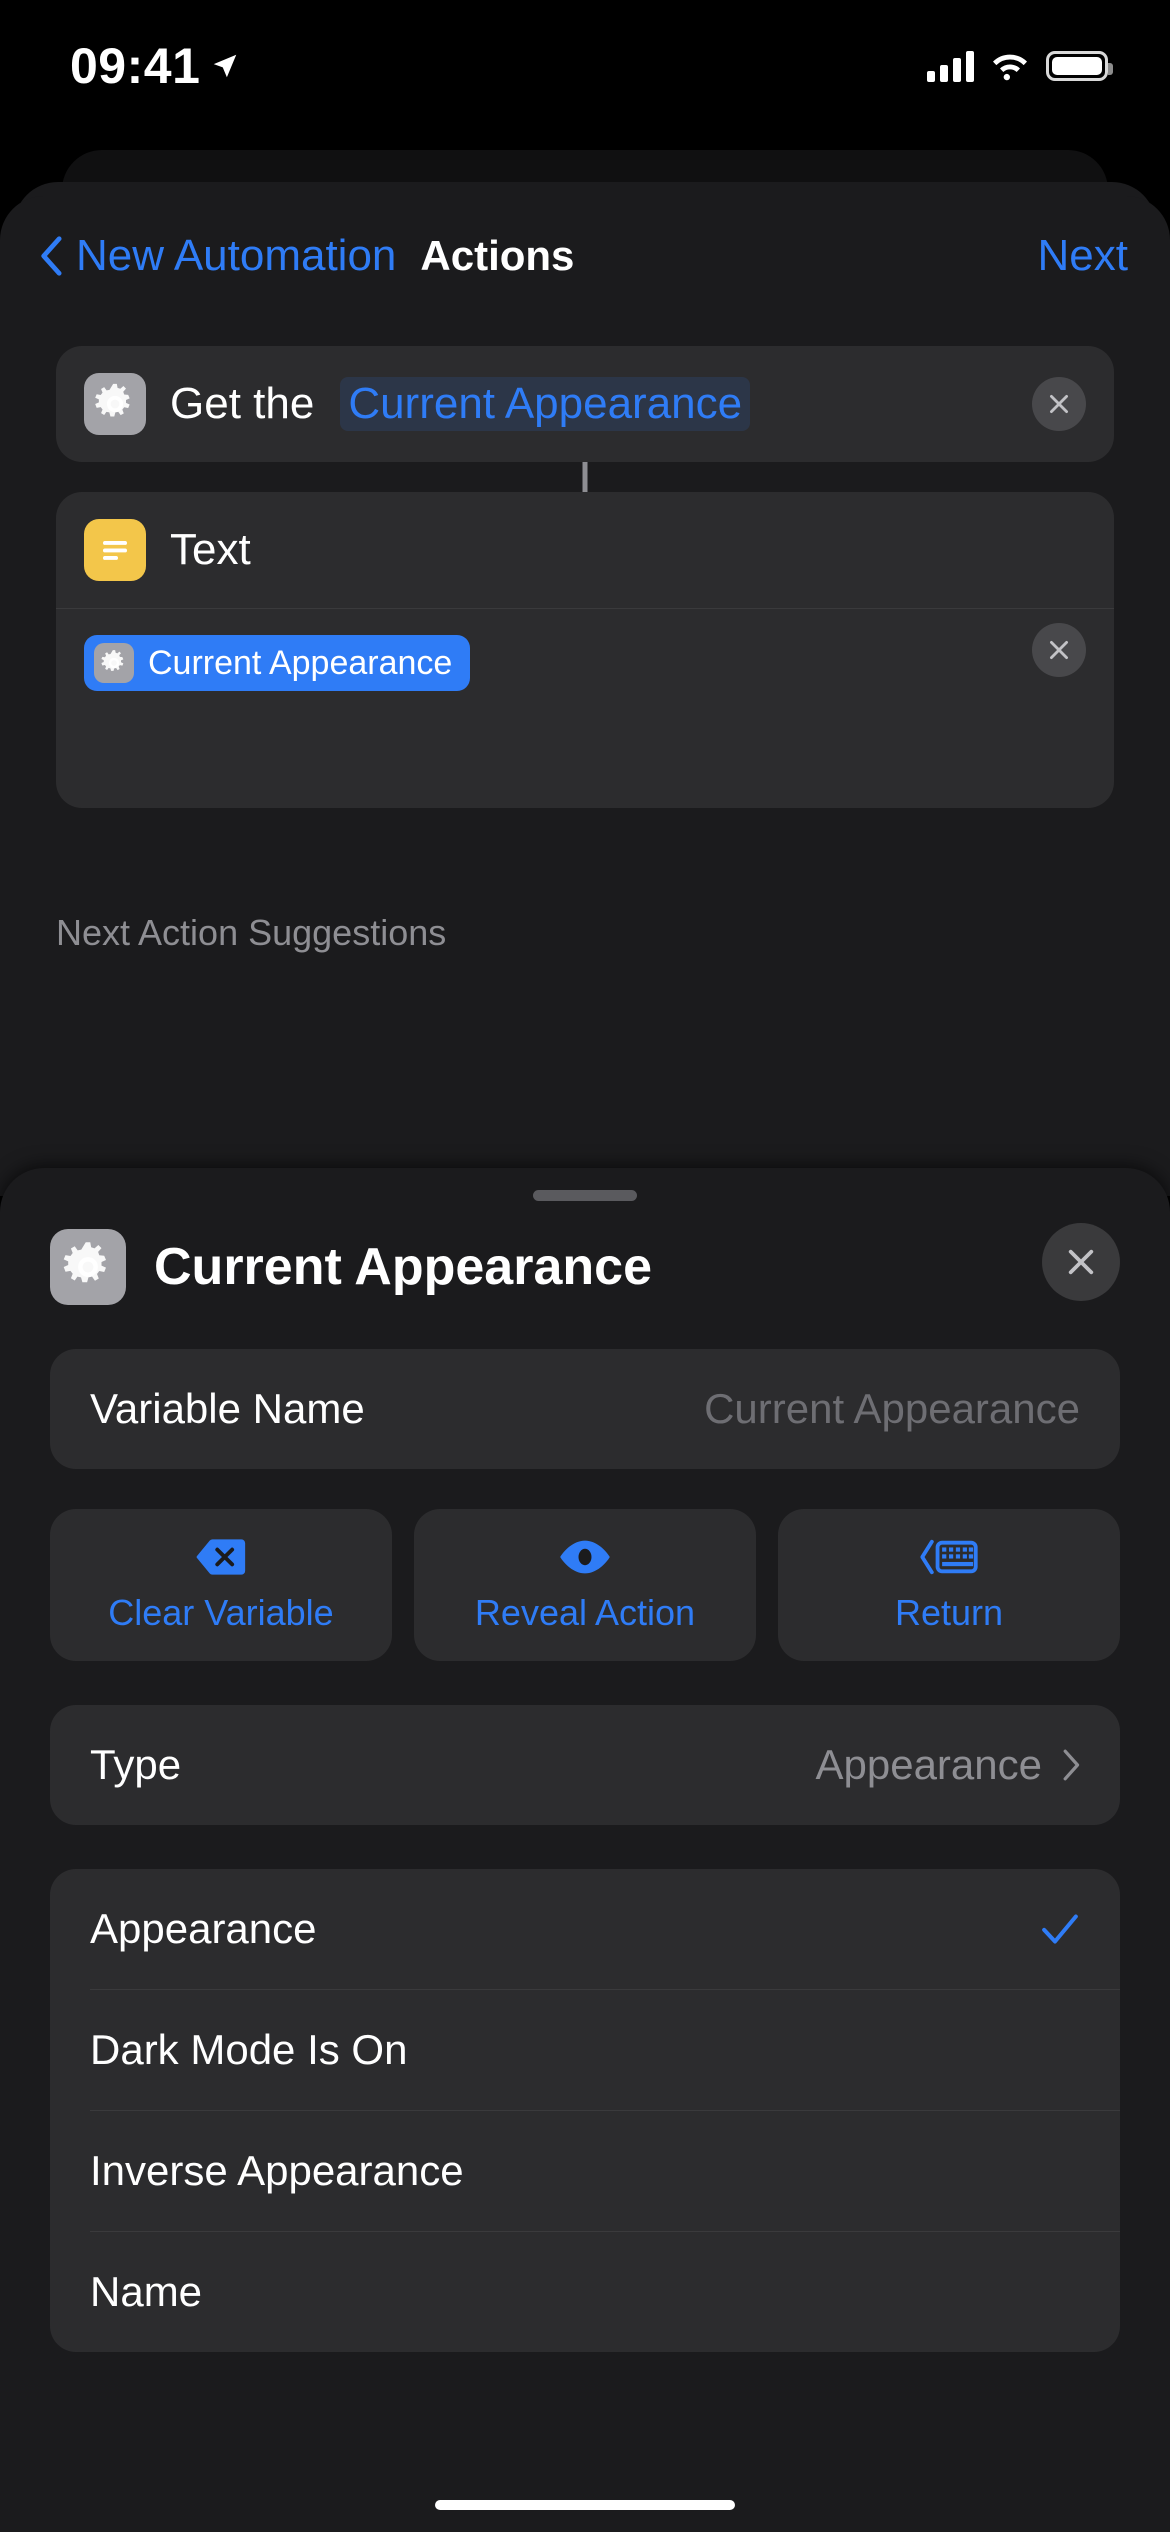 This screenshot has height=2532, width=1170. Describe the element at coordinates (242, 403) in the screenshot. I see `action-title: Get the` at that location.